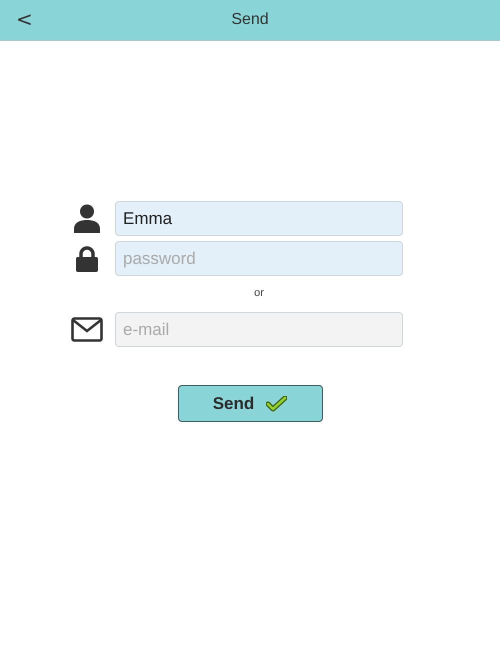  I want to click on user-icon, so click(87, 218).